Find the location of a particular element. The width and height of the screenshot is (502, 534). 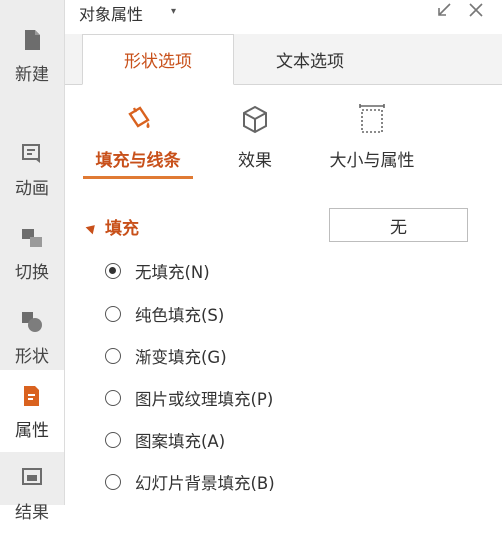

cube-icon is located at coordinates (255, 119).